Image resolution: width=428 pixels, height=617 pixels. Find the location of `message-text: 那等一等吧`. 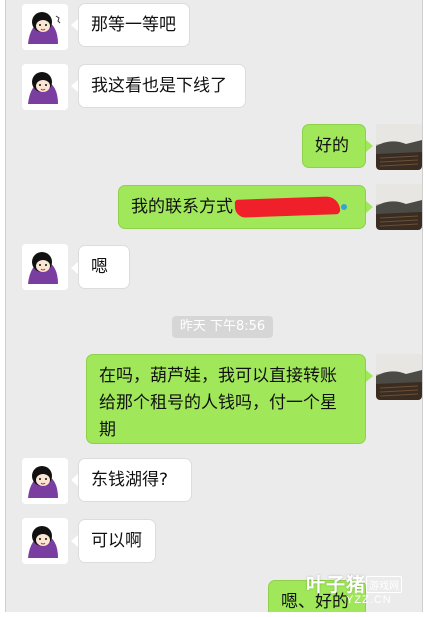

message-text: 那等一等吧 is located at coordinates (133, 25).